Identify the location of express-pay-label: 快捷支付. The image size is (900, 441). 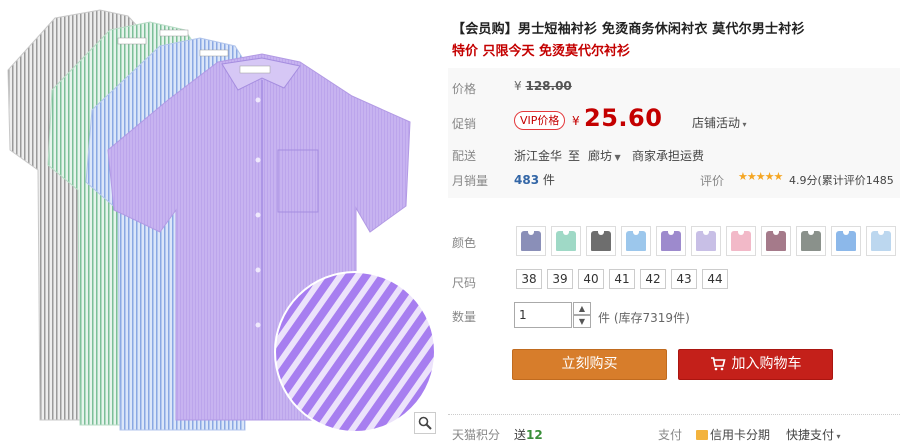
(810, 434).